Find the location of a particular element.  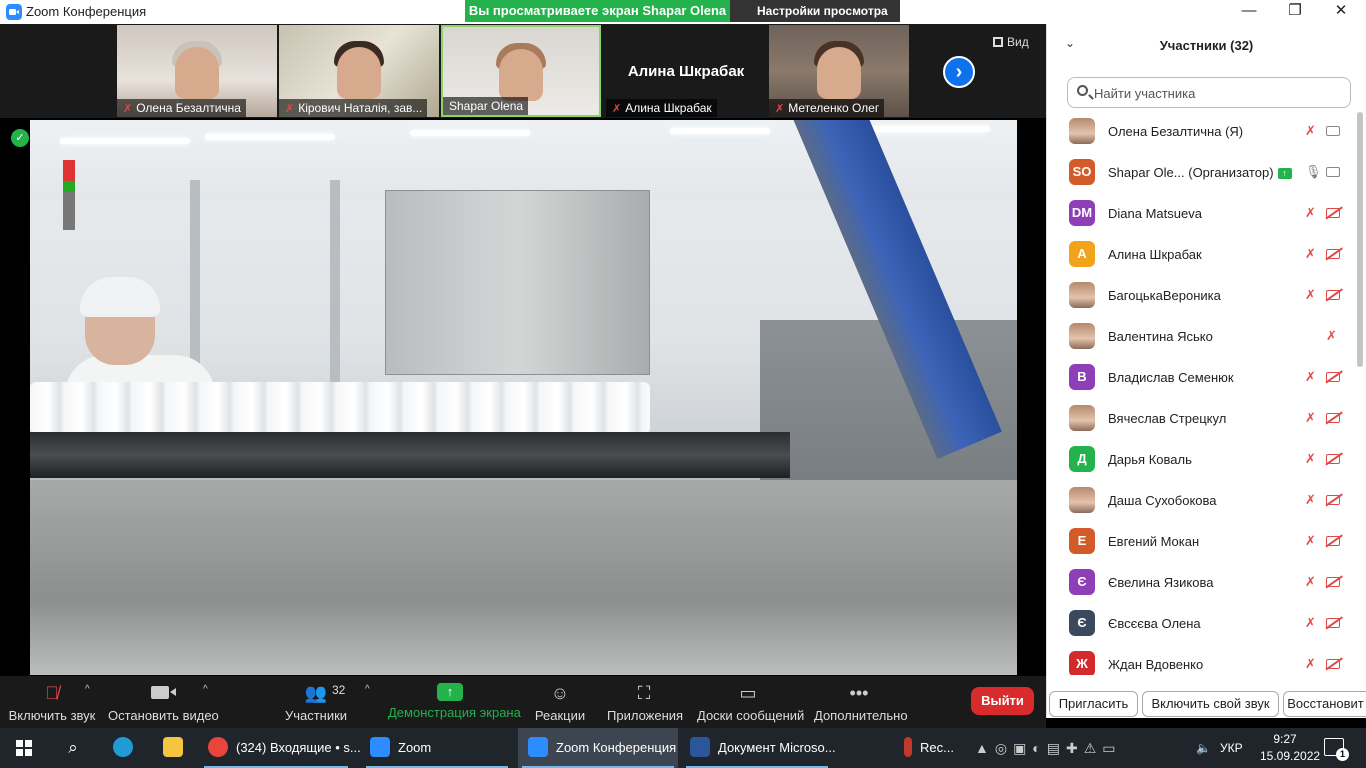

panel-scrollbar is located at coordinates (1360, 239).